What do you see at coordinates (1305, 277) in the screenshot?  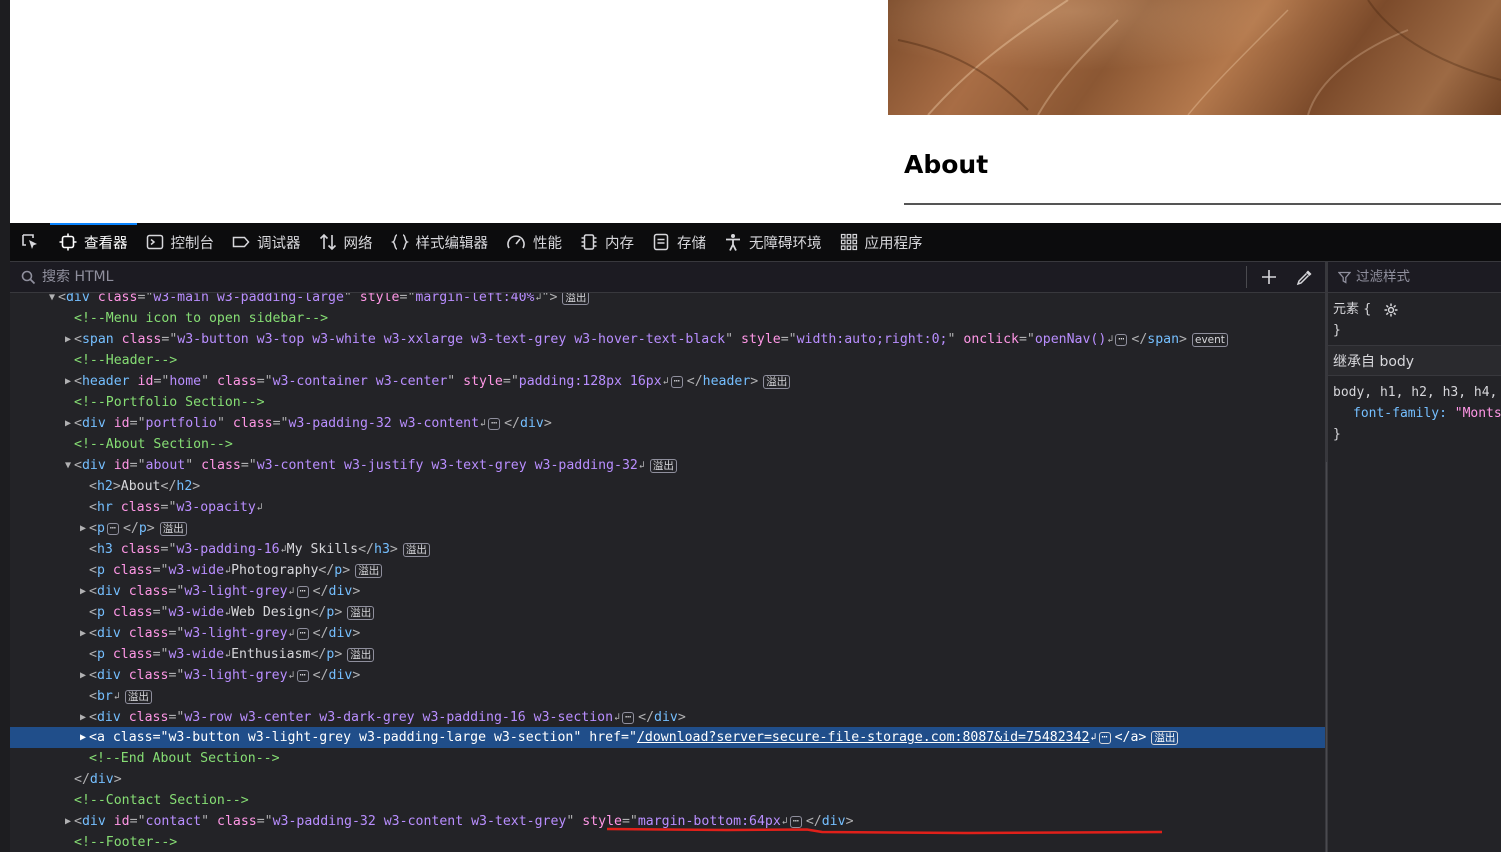 I see `eyedropper-button` at bounding box center [1305, 277].